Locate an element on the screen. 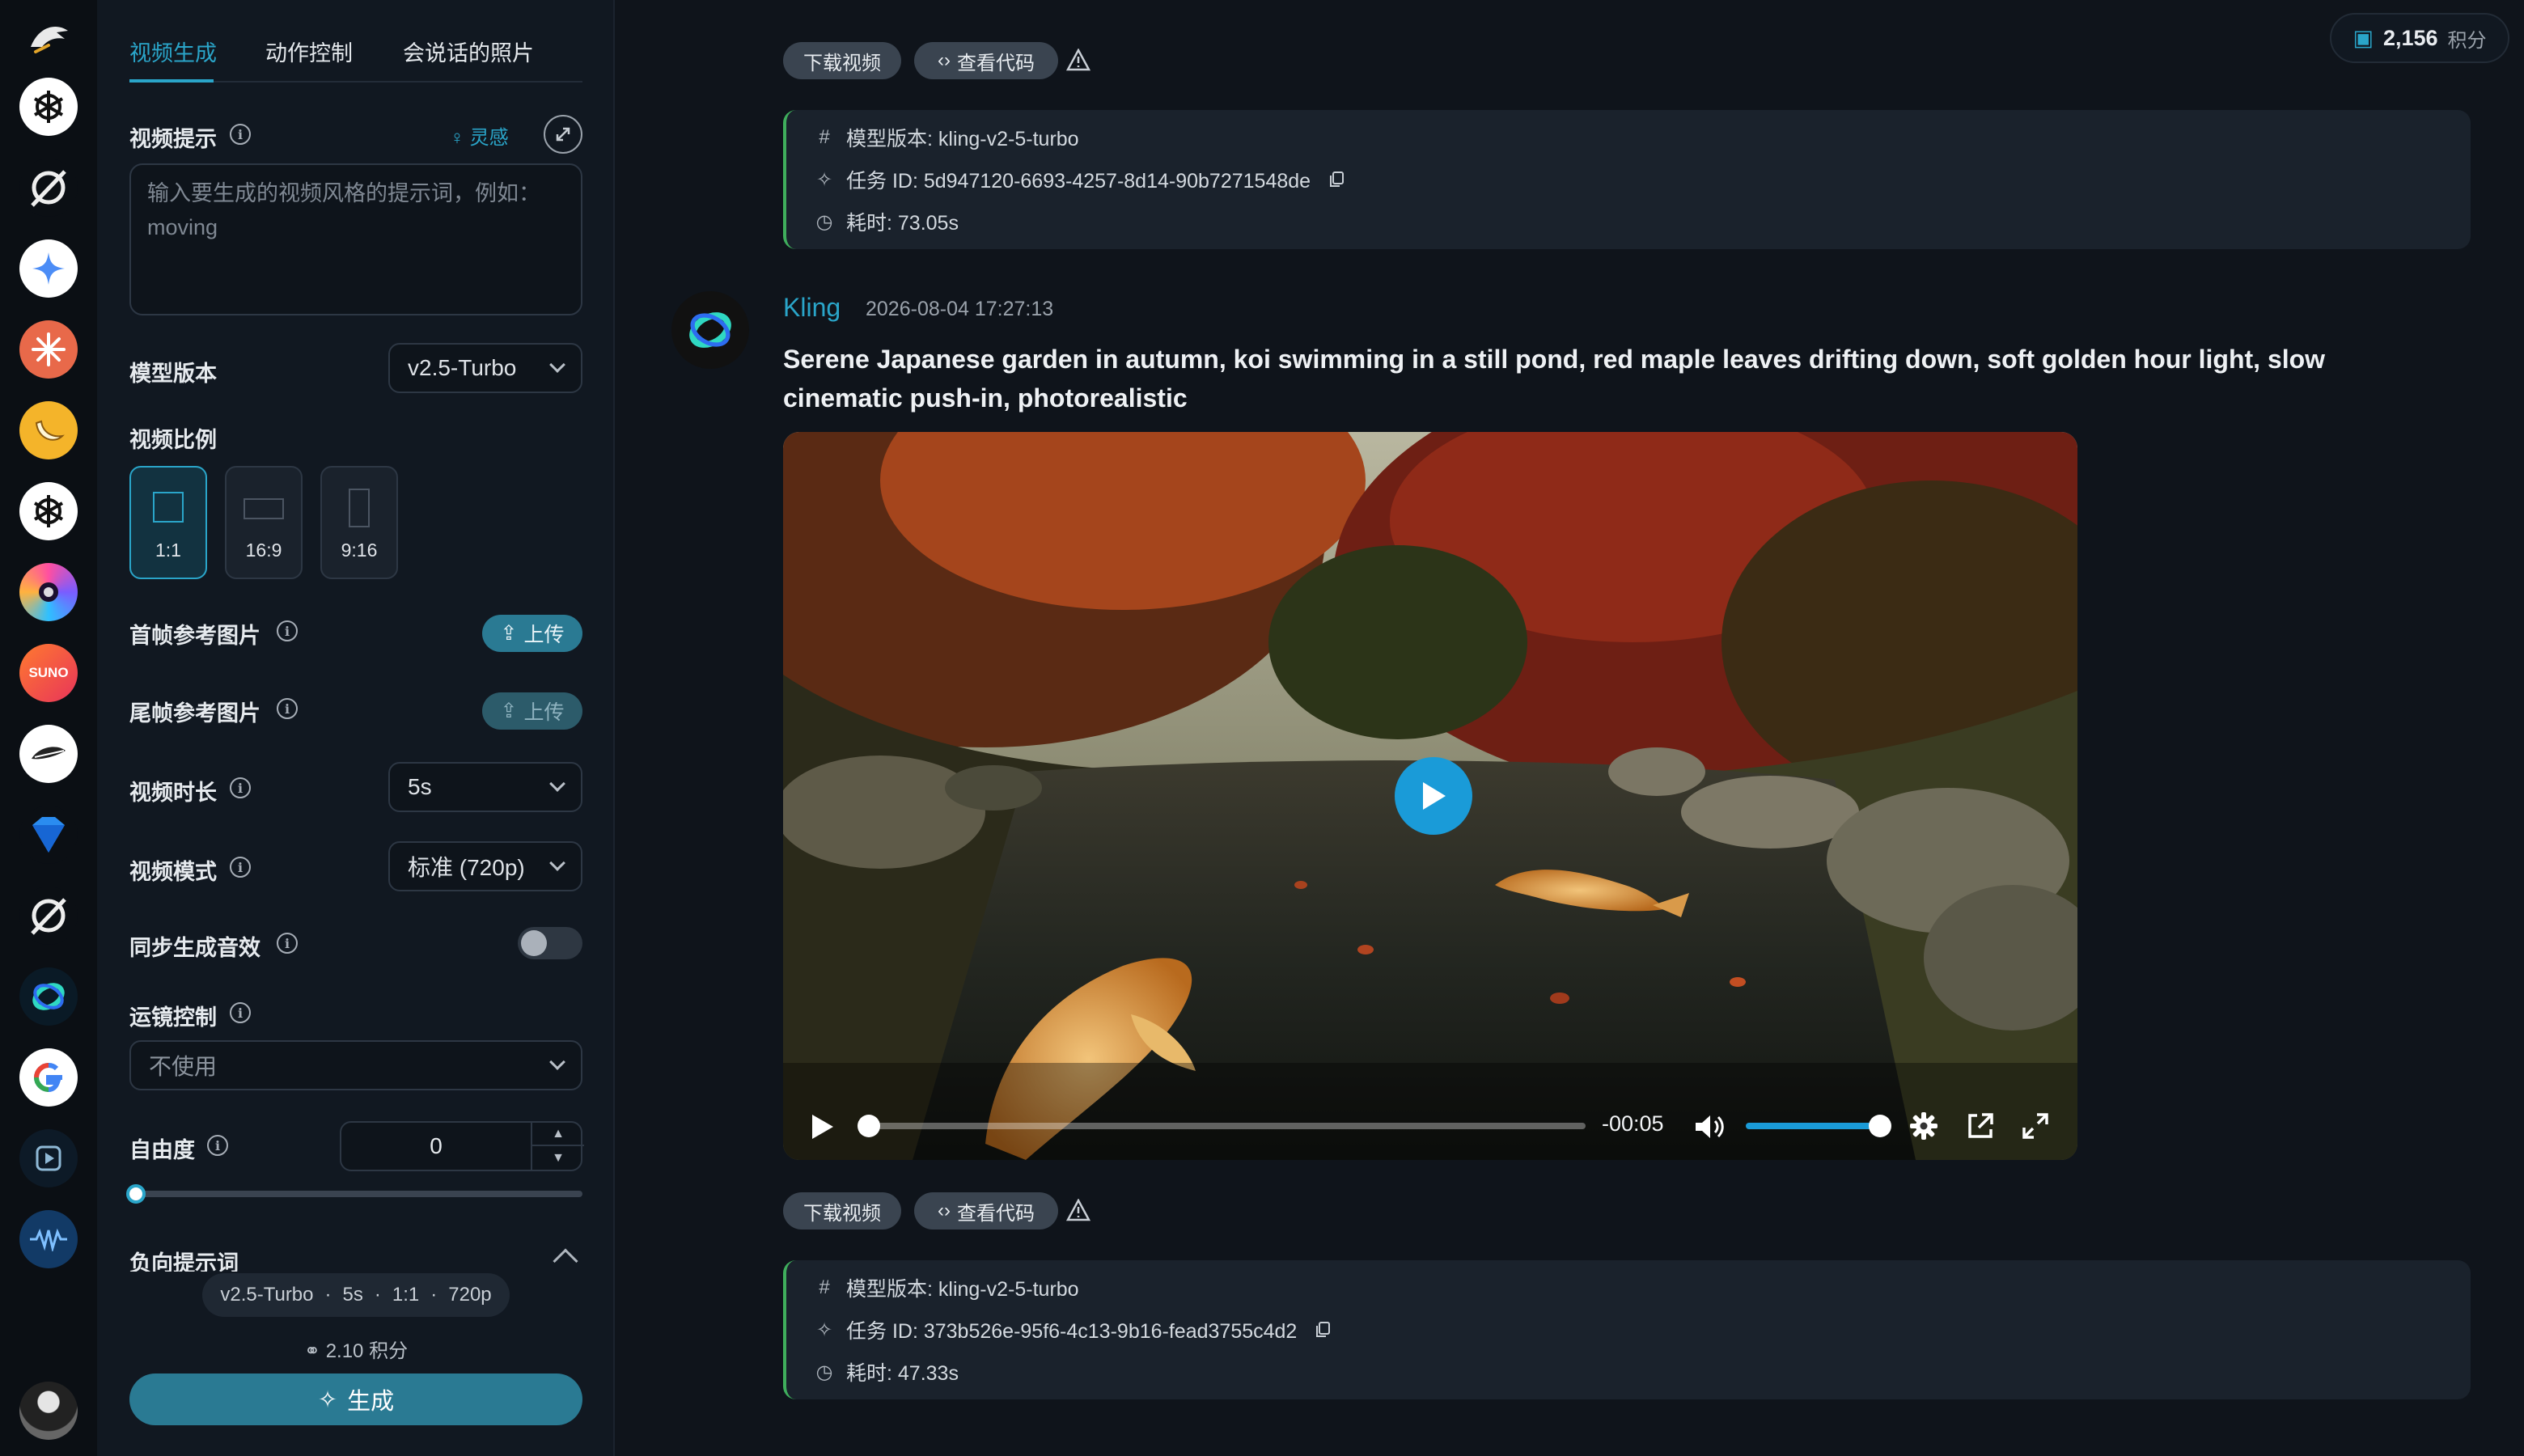  play-icon is located at coordinates (823, 1127).